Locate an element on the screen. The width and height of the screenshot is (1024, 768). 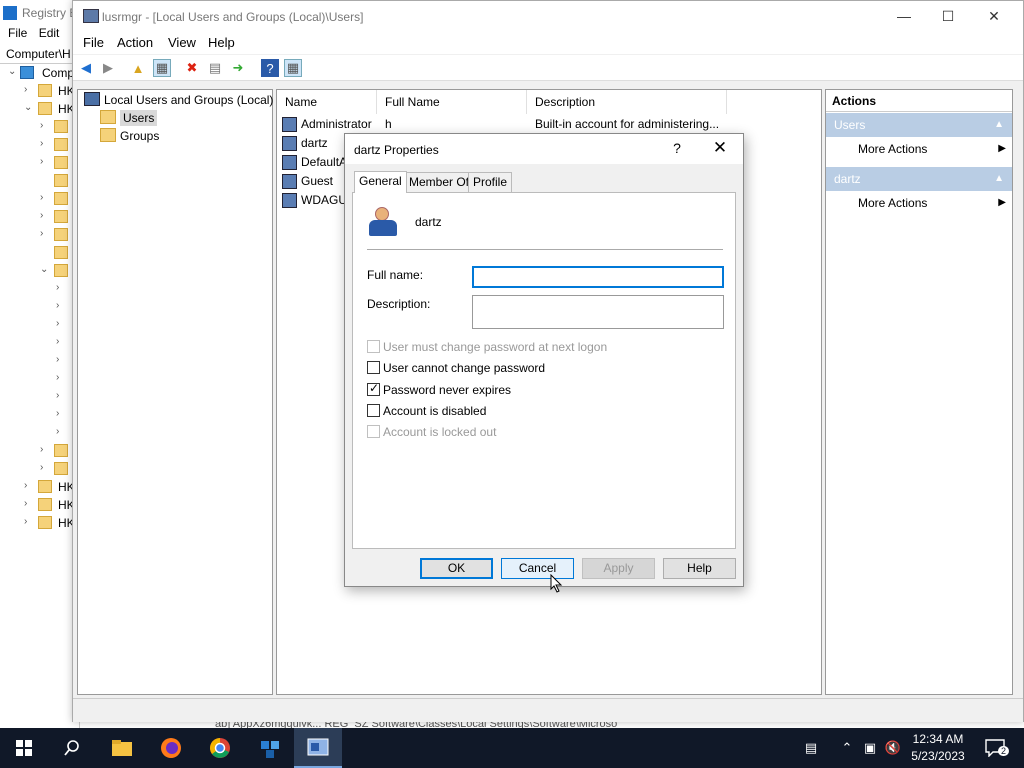
tree-item-groups: Groups is located at coordinates (129, 137).